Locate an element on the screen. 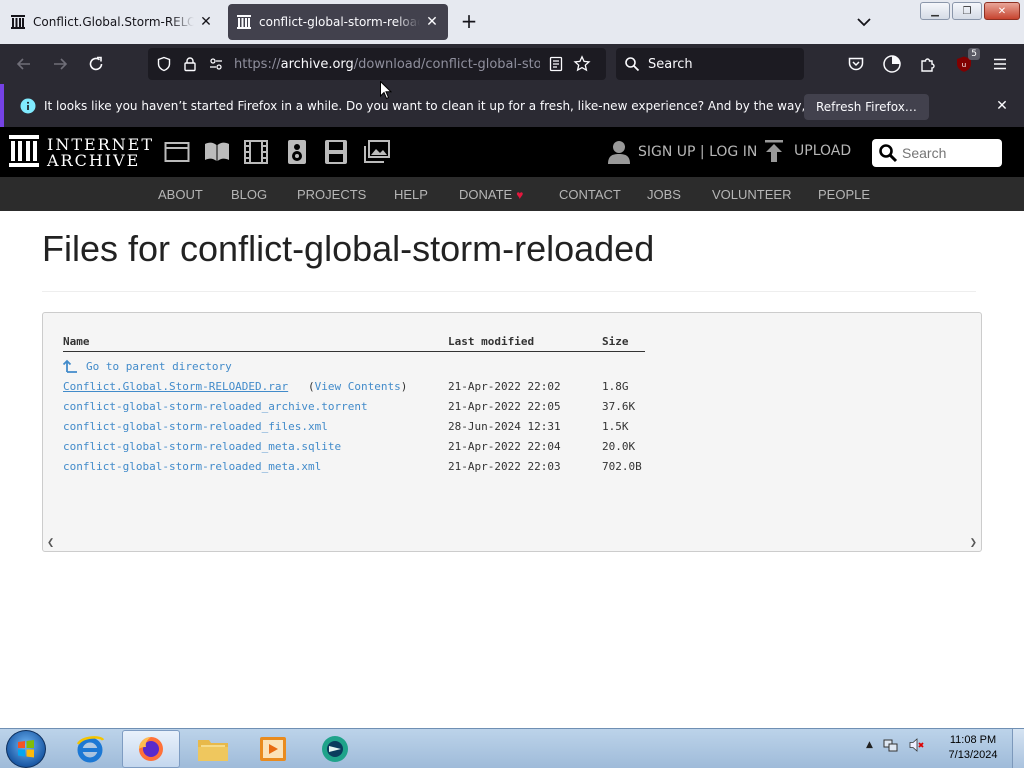  column-header-modified: Last modified is located at coordinates (491, 341).